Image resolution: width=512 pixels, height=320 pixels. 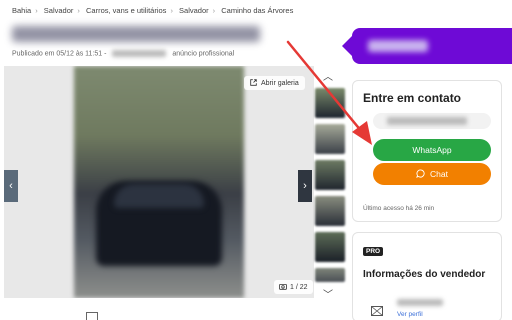 I want to click on whatsapp-button: WhatsApp, so click(x=432, y=150).